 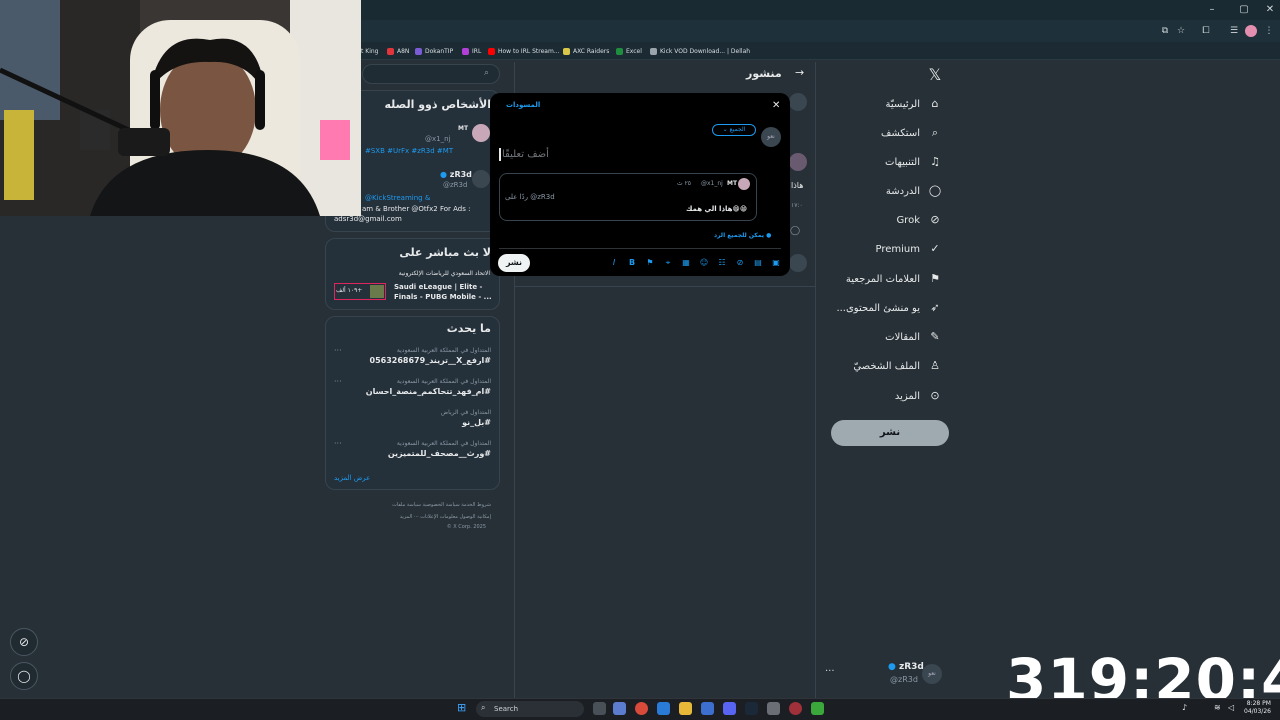 What do you see at coordinates (890, 433) in the screenshot?
I see `nav-post-button: نشر` at bounding box center [890, 433].